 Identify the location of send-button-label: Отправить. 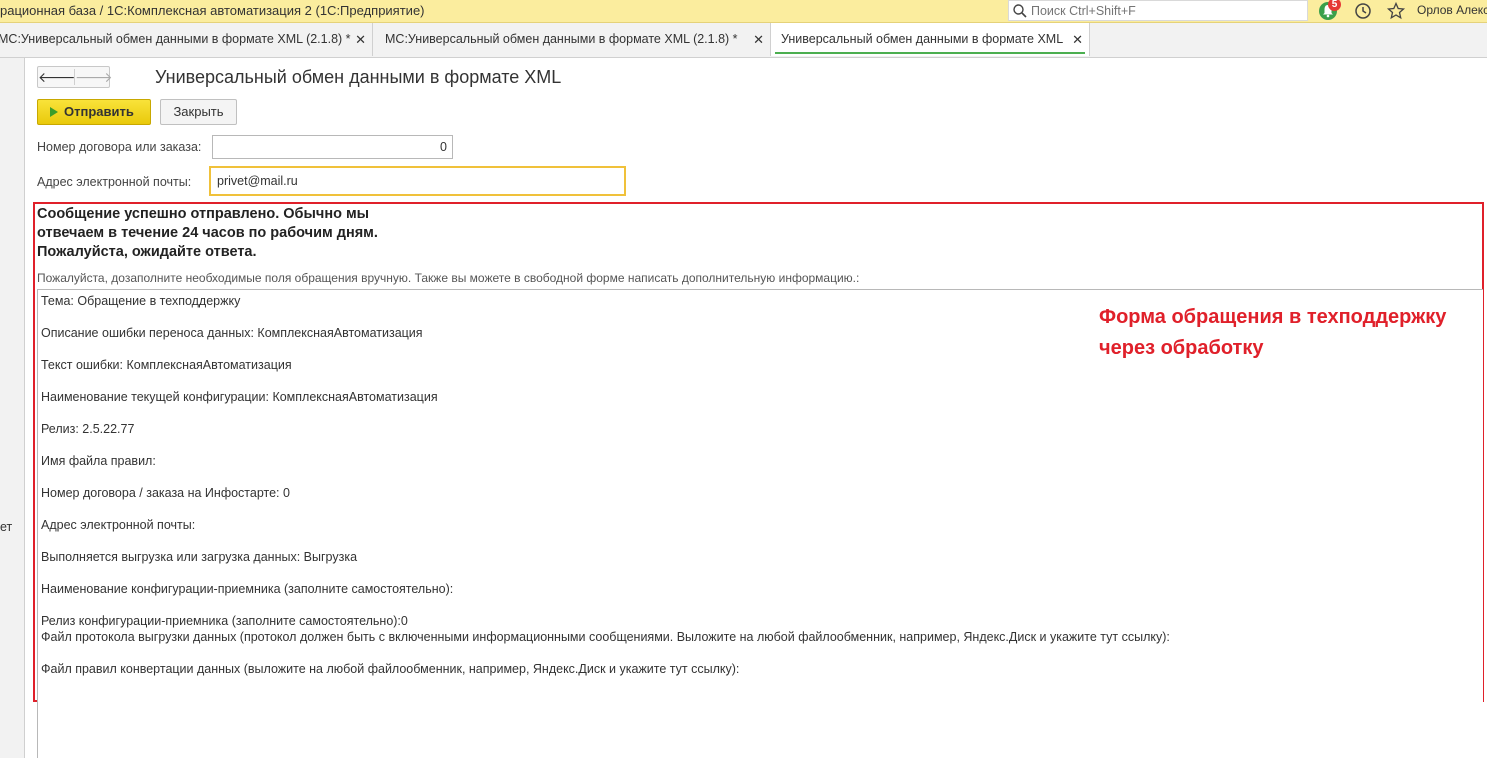
(99, 111).